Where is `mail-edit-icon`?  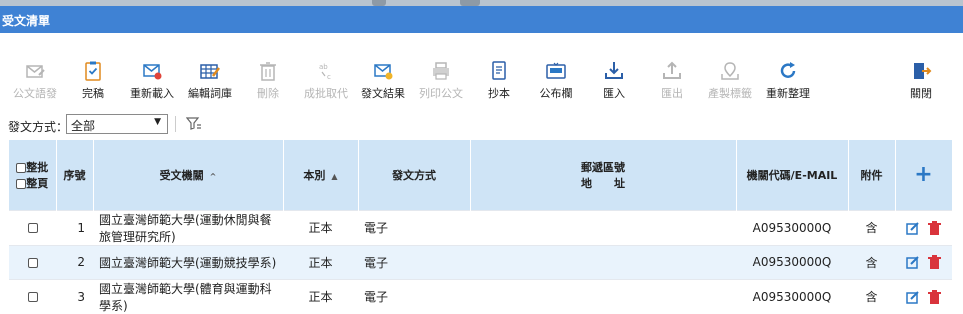 mail-edit-icon is located at coordinates (35, 71).